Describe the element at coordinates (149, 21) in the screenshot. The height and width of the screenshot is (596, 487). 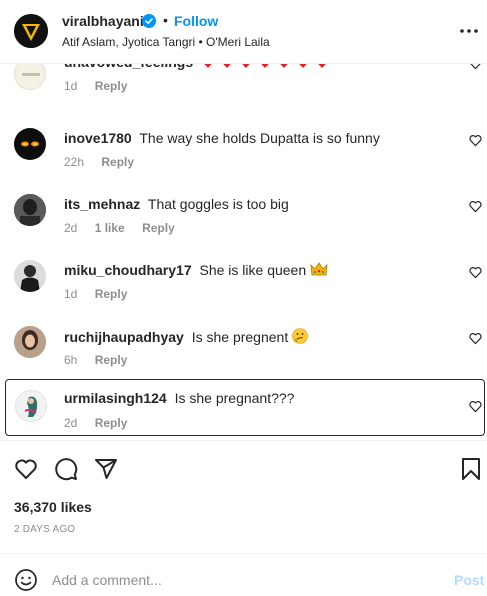
I see `verified-badge-icon` at that location.